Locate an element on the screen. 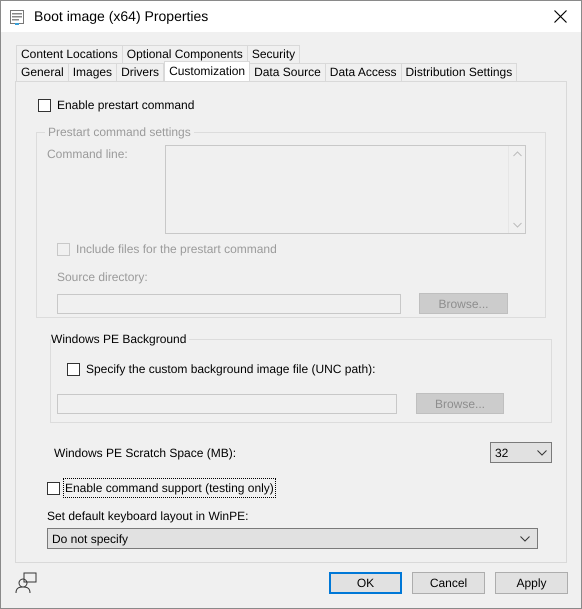 The image size is (582, 609). keyboard-layout-dropdown: Do not specify is located at coordinates (292, 538).